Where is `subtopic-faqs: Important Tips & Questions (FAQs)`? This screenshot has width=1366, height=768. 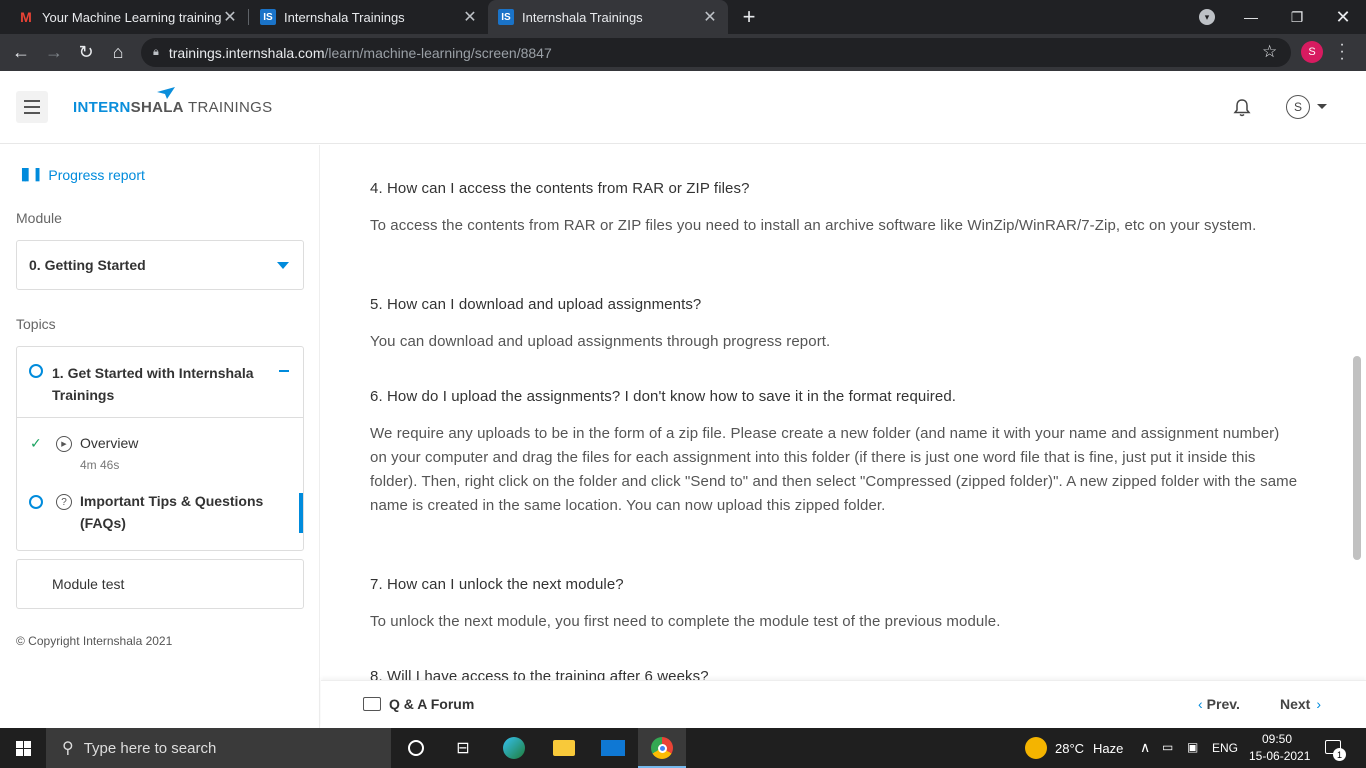
subtopic-faqs: Important Tips & Questions (FAQs) is located at coordinates (180, 512).